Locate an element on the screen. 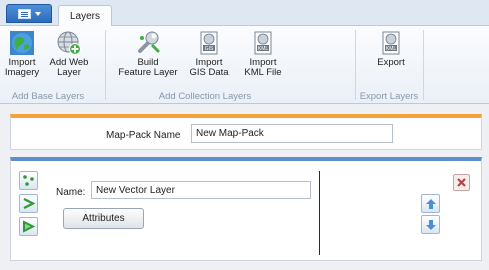 The height and width of the screenshot is (270, 489). button-label: Imagery is located at coordinates (22, 72).